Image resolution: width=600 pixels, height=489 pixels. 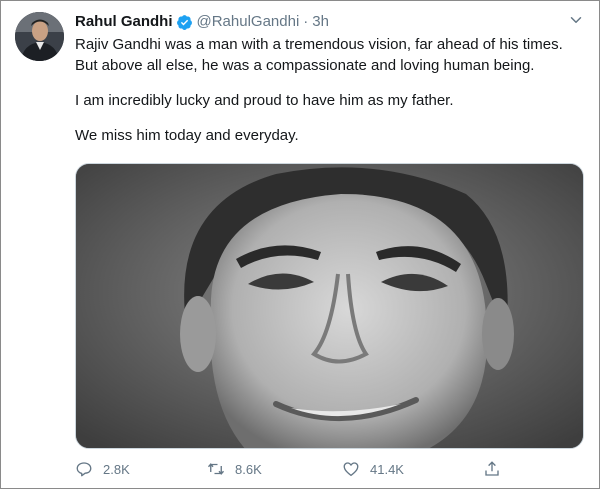 What do you see at coordinates (492, 468) in the screenshot?
I see `share-icon` at bounding box center [492, 468].